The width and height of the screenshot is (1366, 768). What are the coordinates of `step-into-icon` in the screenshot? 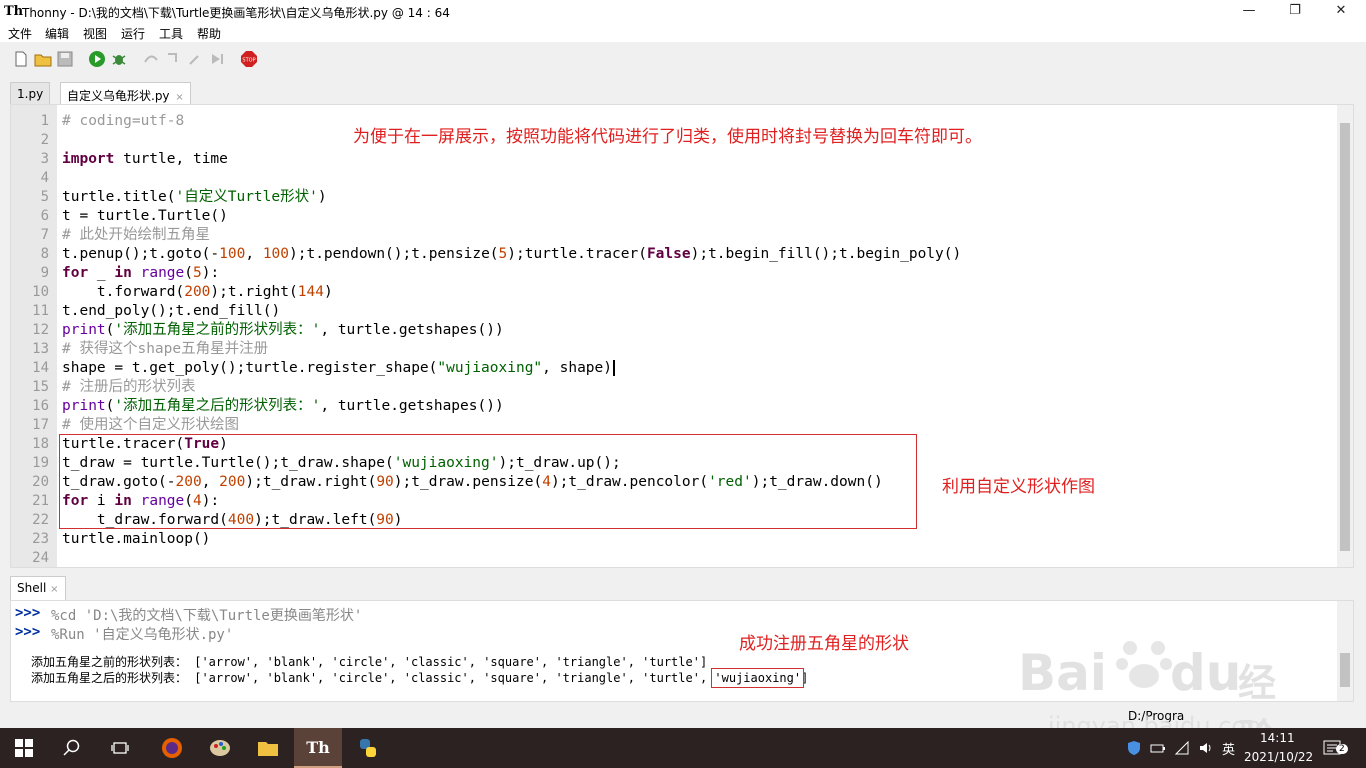 It's located at (173, 59).